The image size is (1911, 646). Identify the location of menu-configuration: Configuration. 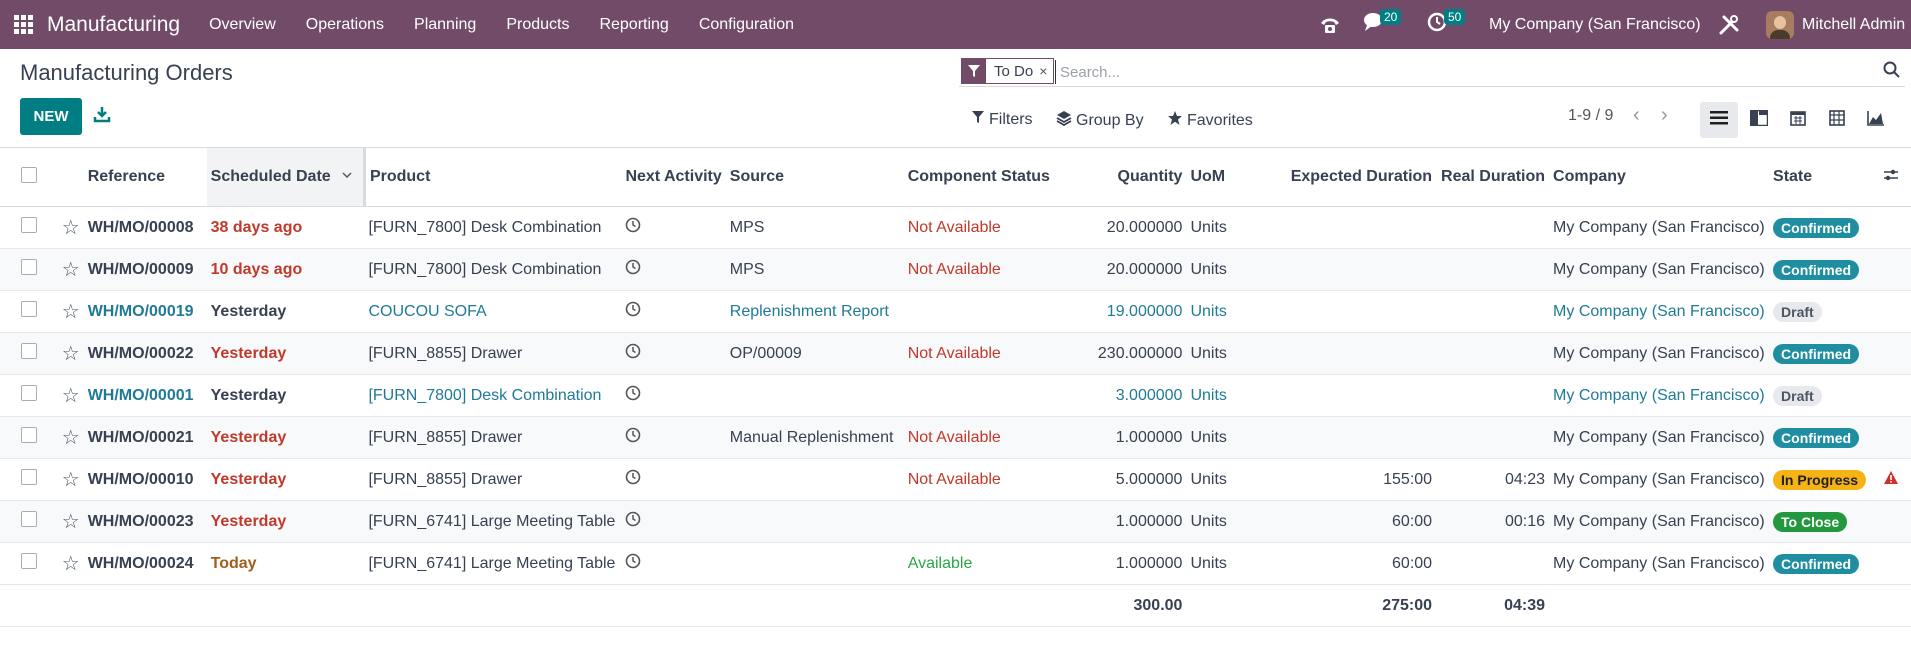
(746, 25).